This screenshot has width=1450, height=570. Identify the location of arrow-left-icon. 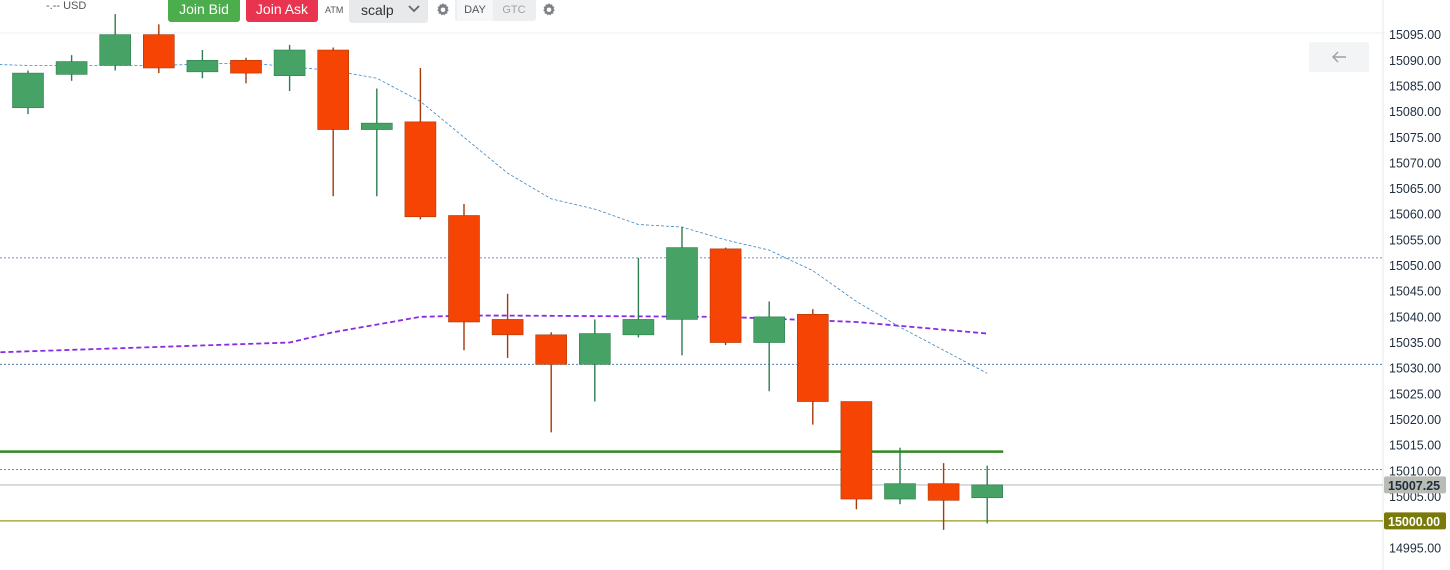
(1339, 57).